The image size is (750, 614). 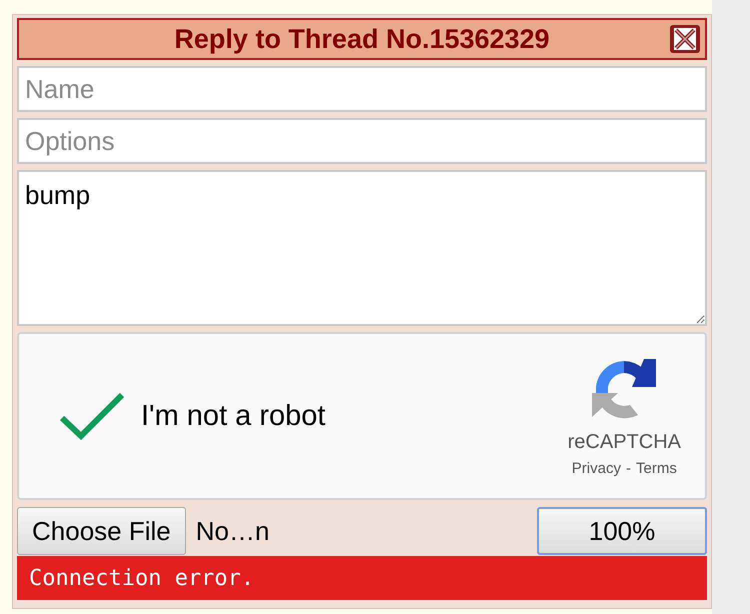 I want to click on text-field: Name, so click(x=362, y=89).